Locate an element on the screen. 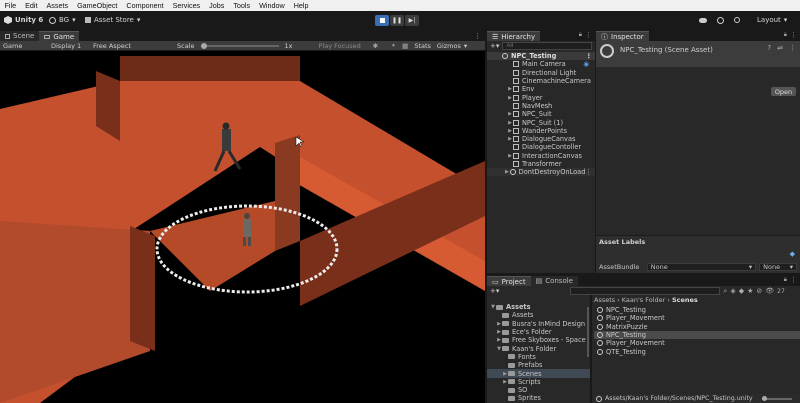 This screenshot has height=403, width=800. asset-variant-dropdown: None ▾ is located at coordinates (778, 267).